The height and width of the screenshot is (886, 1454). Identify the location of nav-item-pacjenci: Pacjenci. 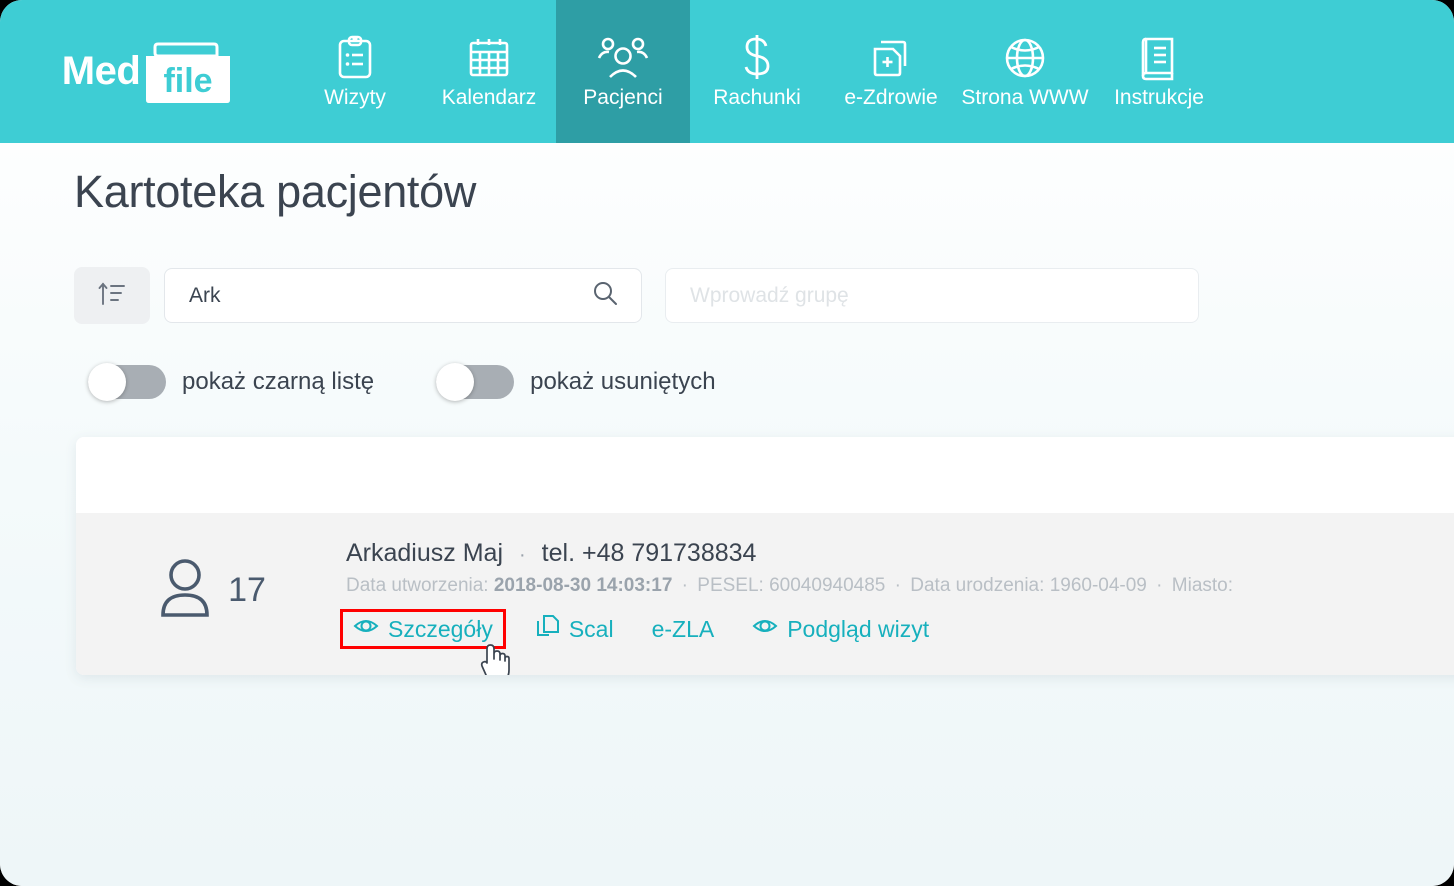
(623, 71).